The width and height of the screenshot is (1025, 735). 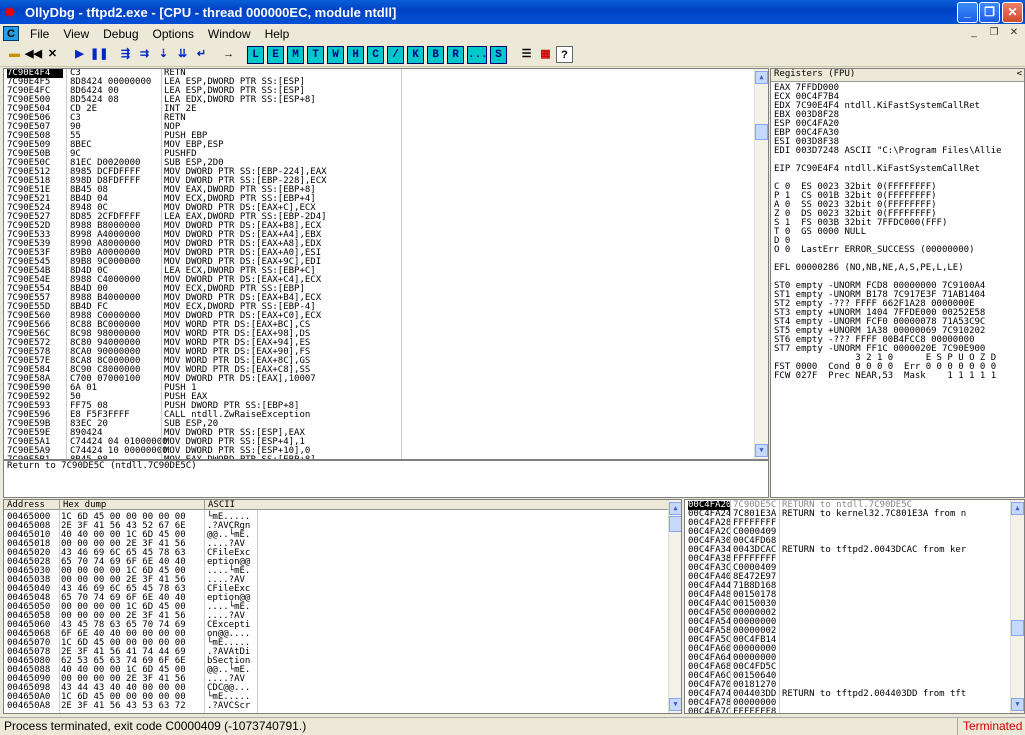 What do you see at coordinates (886, 169) in the screenshot?
I see `register-line: EIP 7C90E4F4 ntdll.KiFastSystemCallRet` at bounding box center [886, 169].